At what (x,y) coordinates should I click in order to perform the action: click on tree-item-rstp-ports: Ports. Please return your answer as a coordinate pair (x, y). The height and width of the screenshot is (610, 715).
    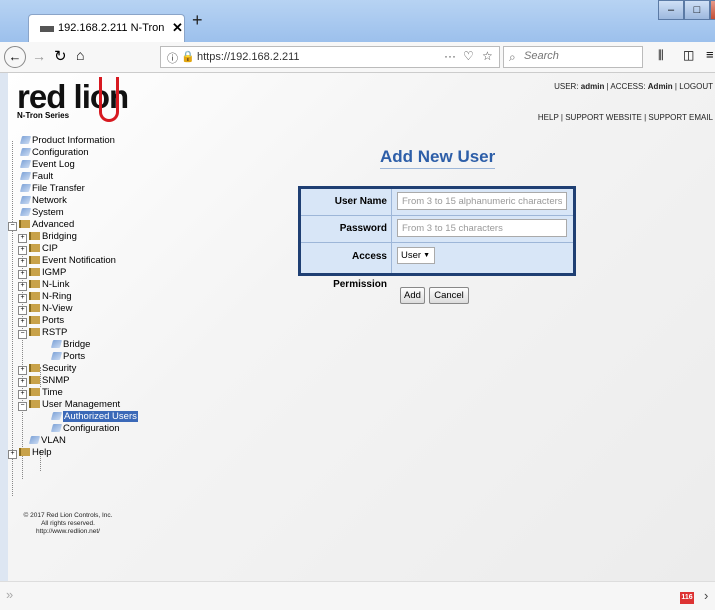
    Looking at the image, I should click on (67, 357).